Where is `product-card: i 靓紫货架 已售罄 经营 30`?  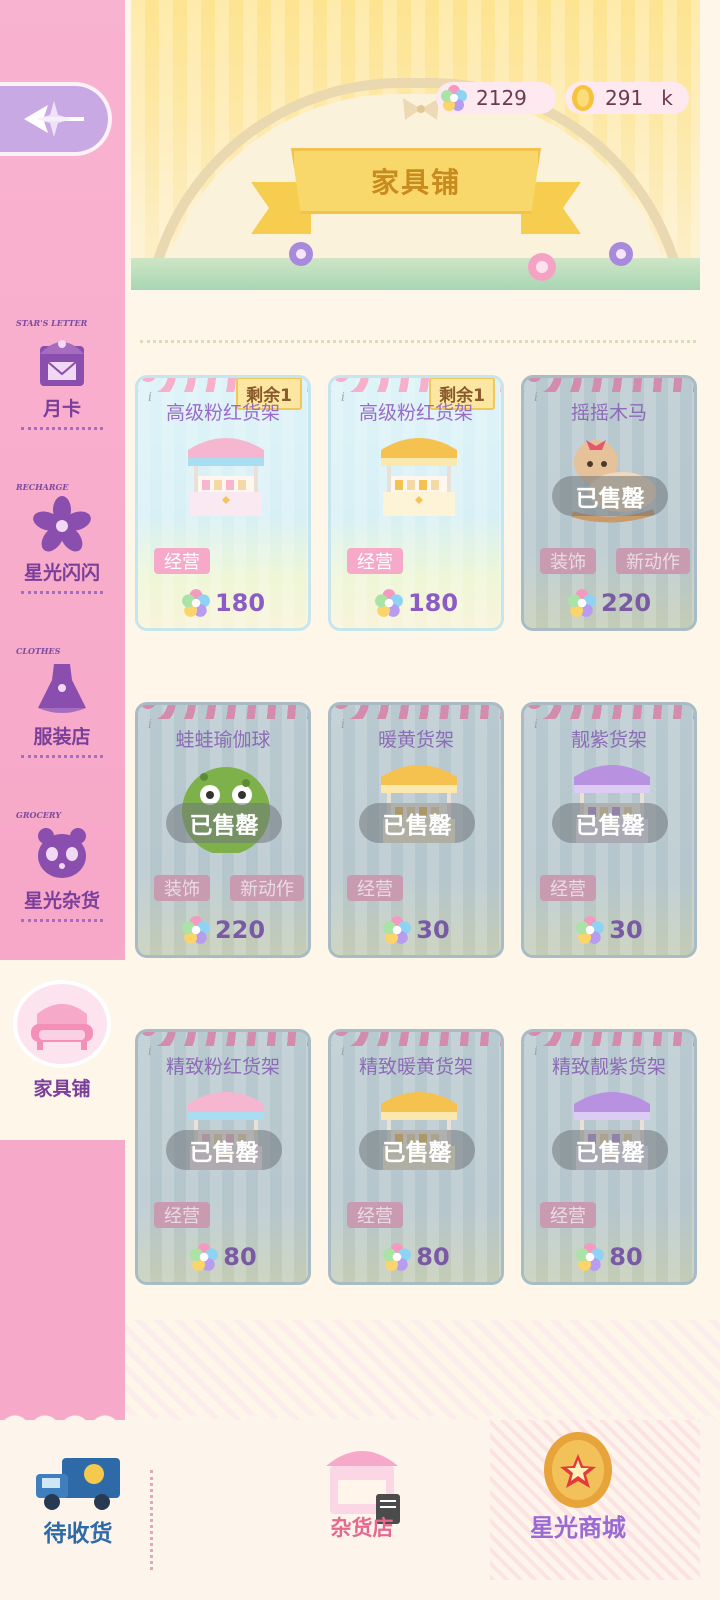 product-card: i 靓紫货架 已售罄 经营 30 is located at coordinates (609, 830).